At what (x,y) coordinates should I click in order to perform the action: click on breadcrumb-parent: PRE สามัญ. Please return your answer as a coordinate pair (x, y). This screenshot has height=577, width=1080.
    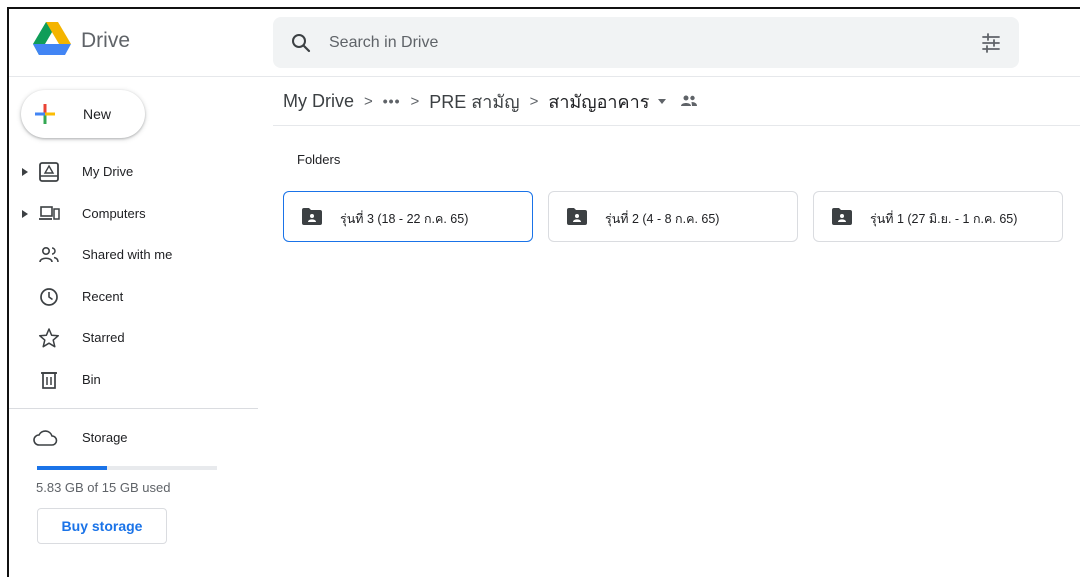
    Looking at the image, I should click on (474, 101).